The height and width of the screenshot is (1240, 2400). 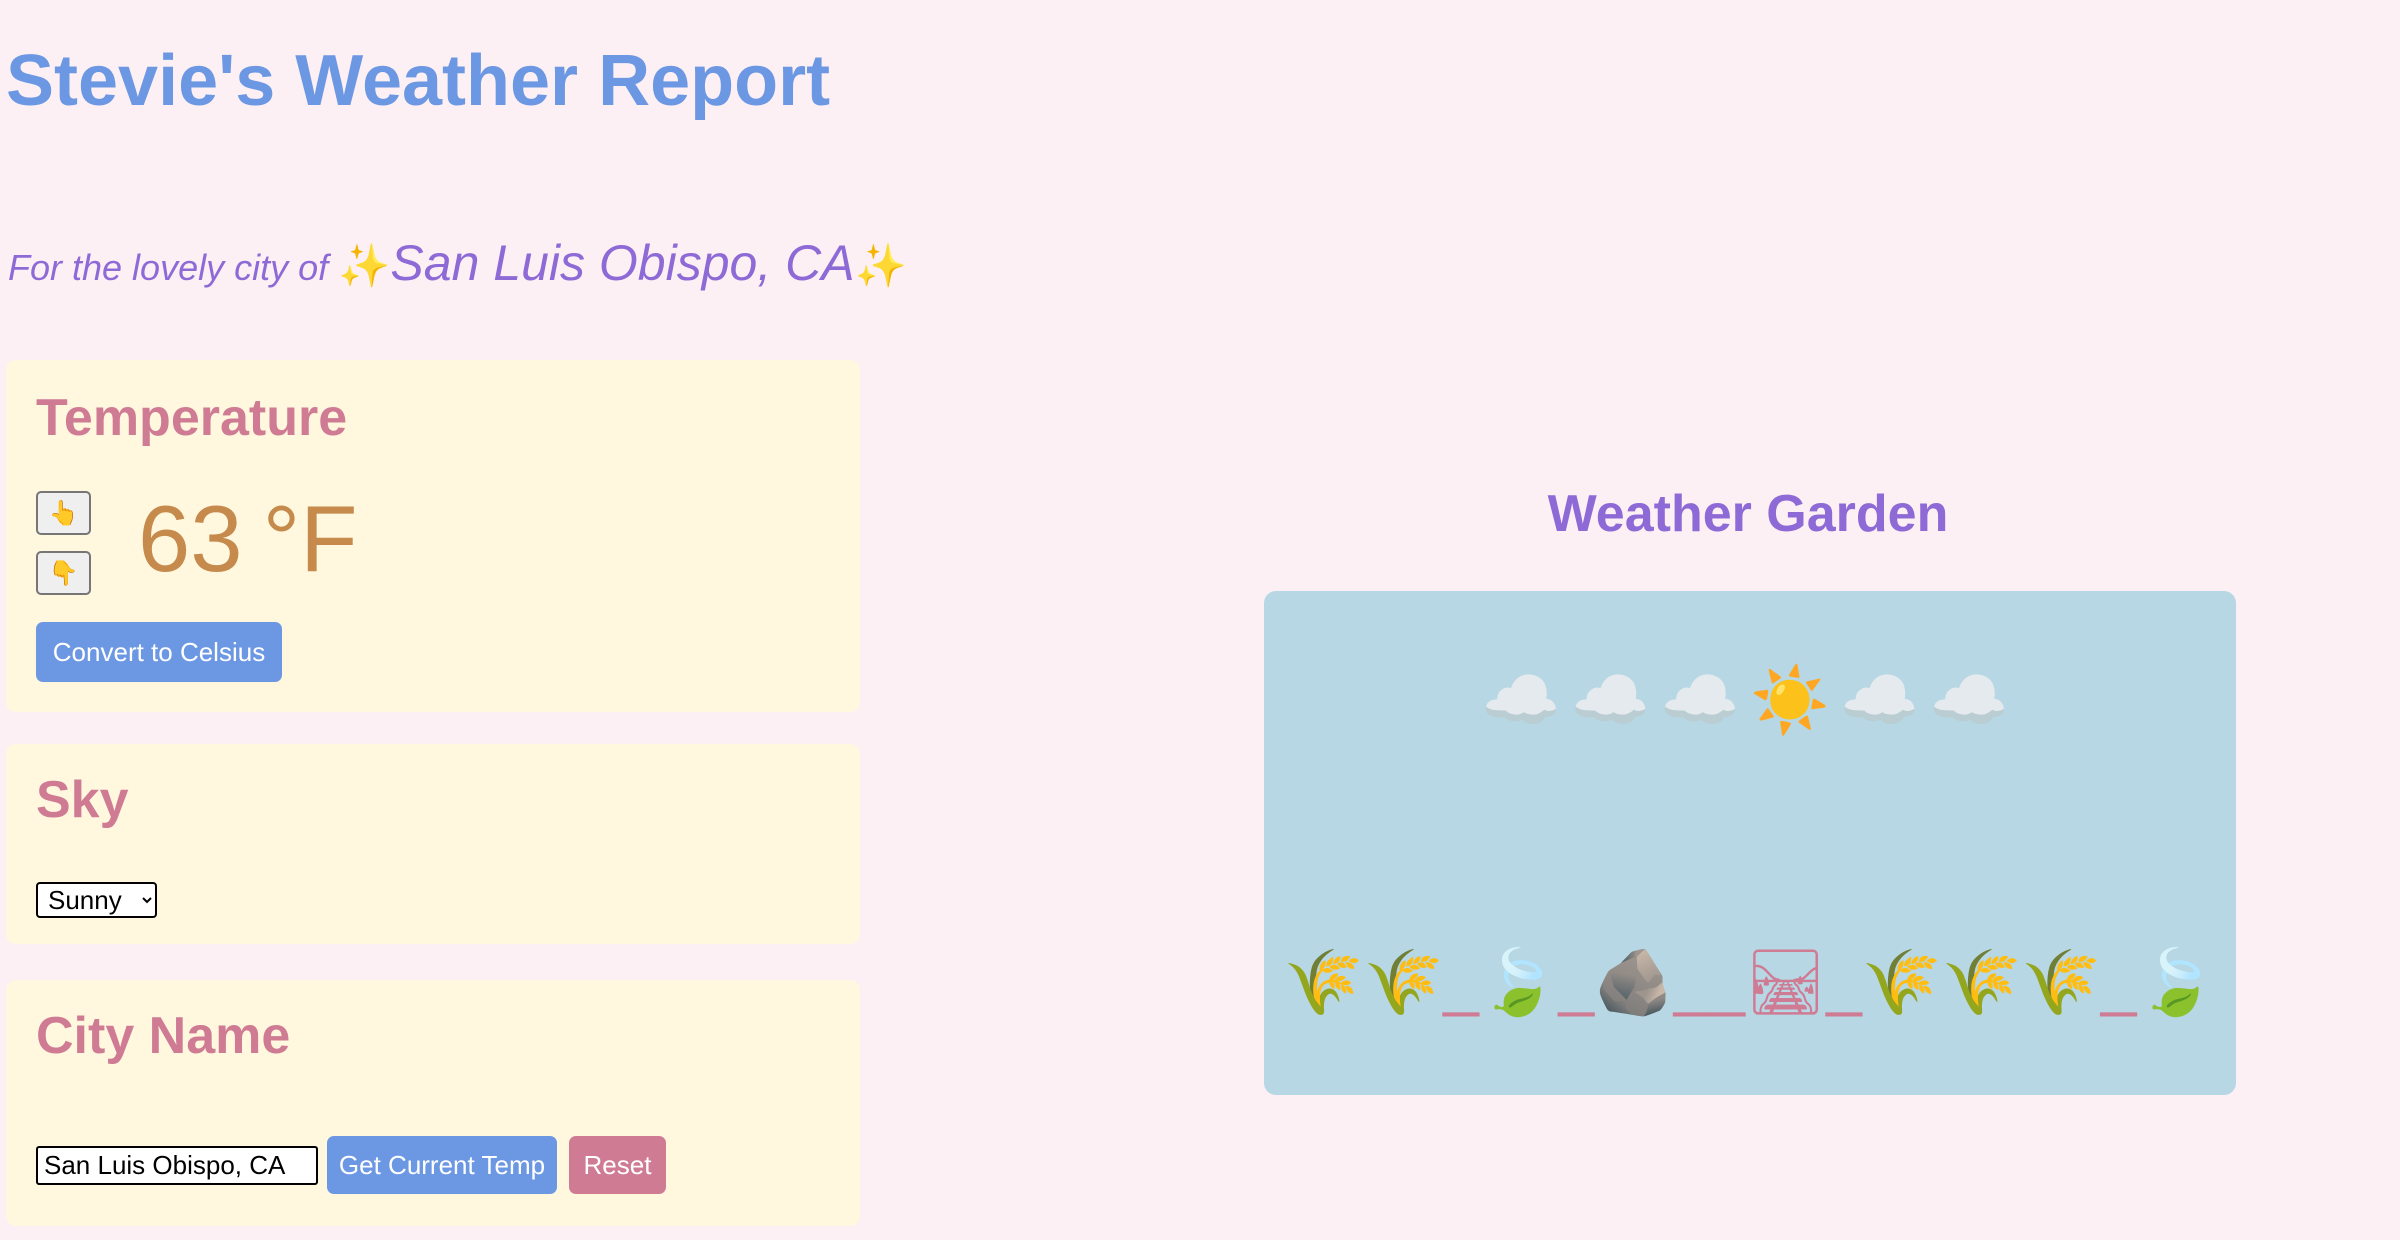 I want to click on sparkle-icon-left: ✨, so click(x=364, y=265).